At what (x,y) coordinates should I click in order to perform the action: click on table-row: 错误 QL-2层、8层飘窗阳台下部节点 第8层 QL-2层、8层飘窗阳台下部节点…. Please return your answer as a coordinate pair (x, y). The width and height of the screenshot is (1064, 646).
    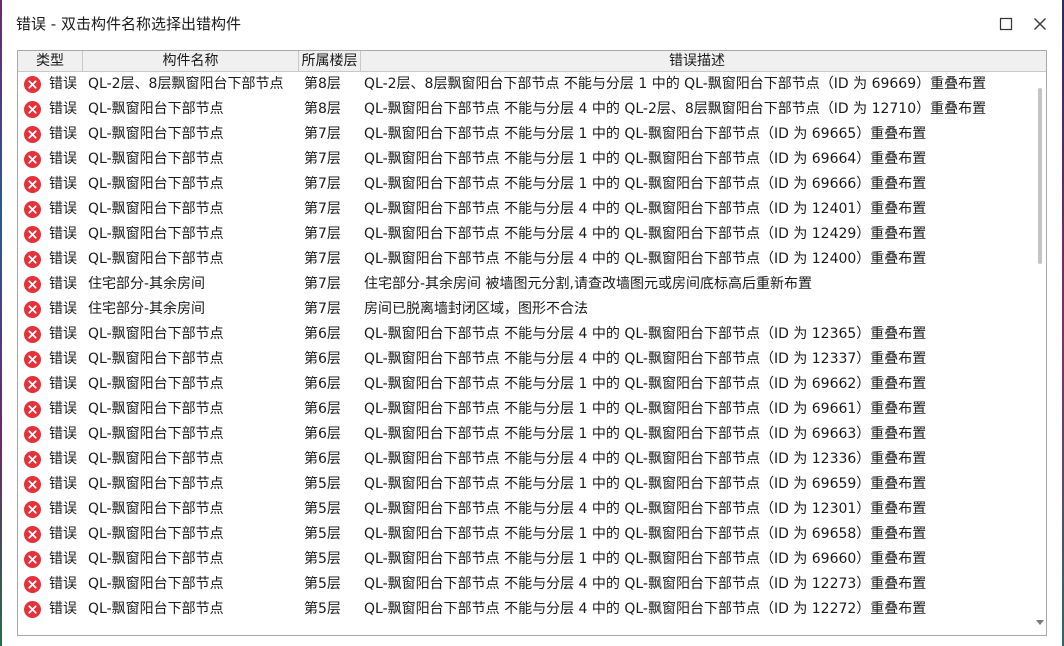
    Looking at the image, I should click on (525, 84).